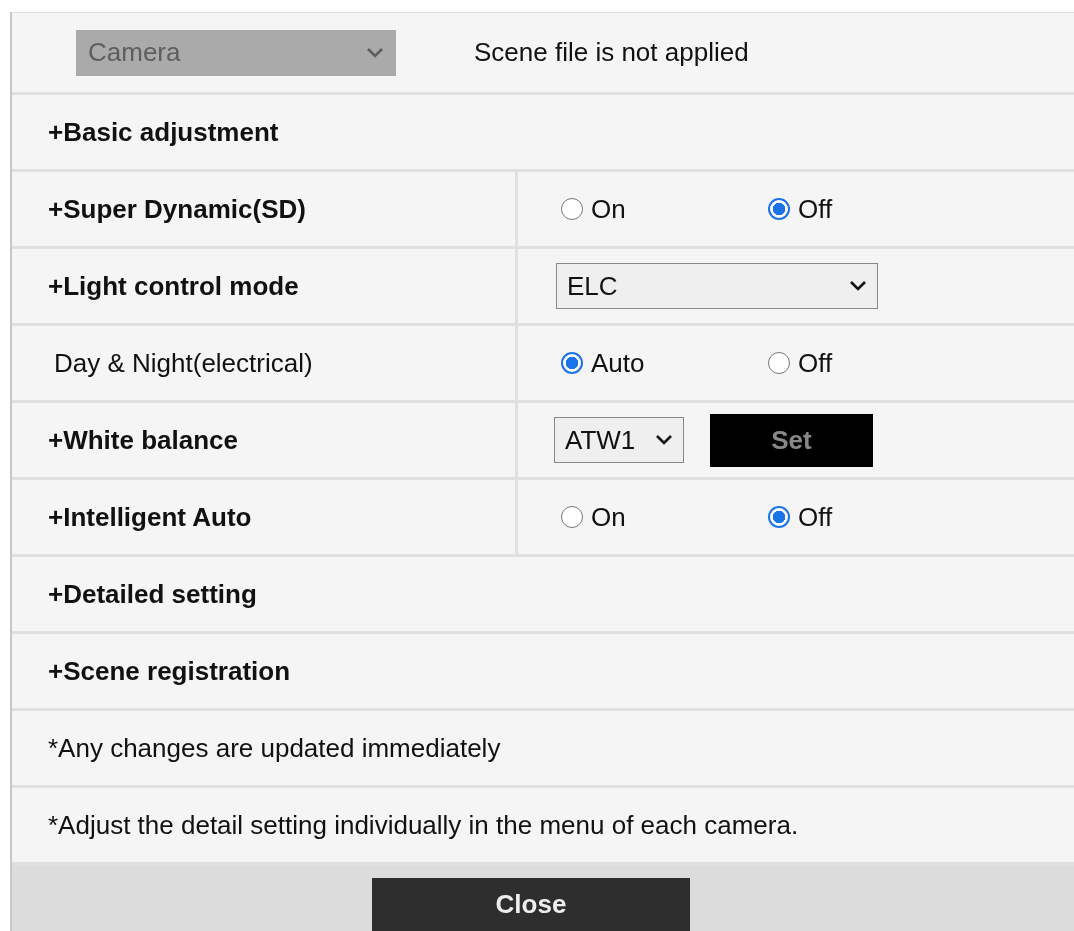 The height and width of the screenshot is (931, 1074). What do you see at coordinates (177, 209) in the screenshot?
I see `setting-label: +Super Dynamic(SD)` at bounding box center [177, 209].